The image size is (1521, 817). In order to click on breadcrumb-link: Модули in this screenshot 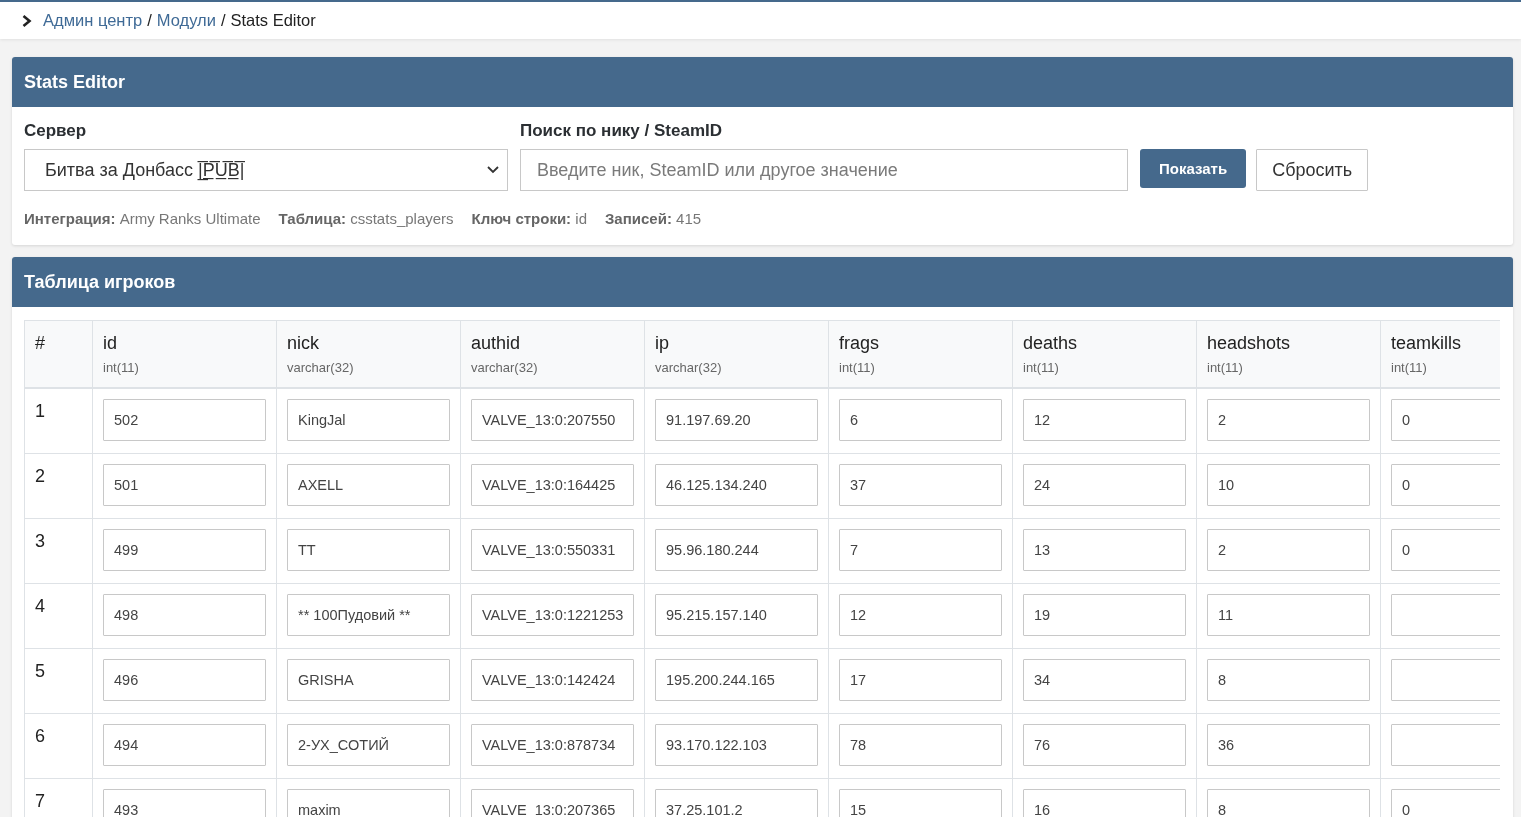, I will do `click(186, 20)`.